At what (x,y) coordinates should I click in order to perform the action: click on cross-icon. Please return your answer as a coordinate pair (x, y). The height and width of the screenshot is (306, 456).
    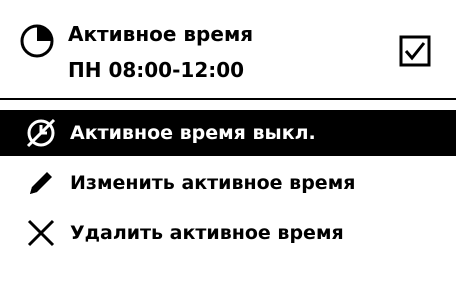
    Looking at the image, I should click on (41, 233).